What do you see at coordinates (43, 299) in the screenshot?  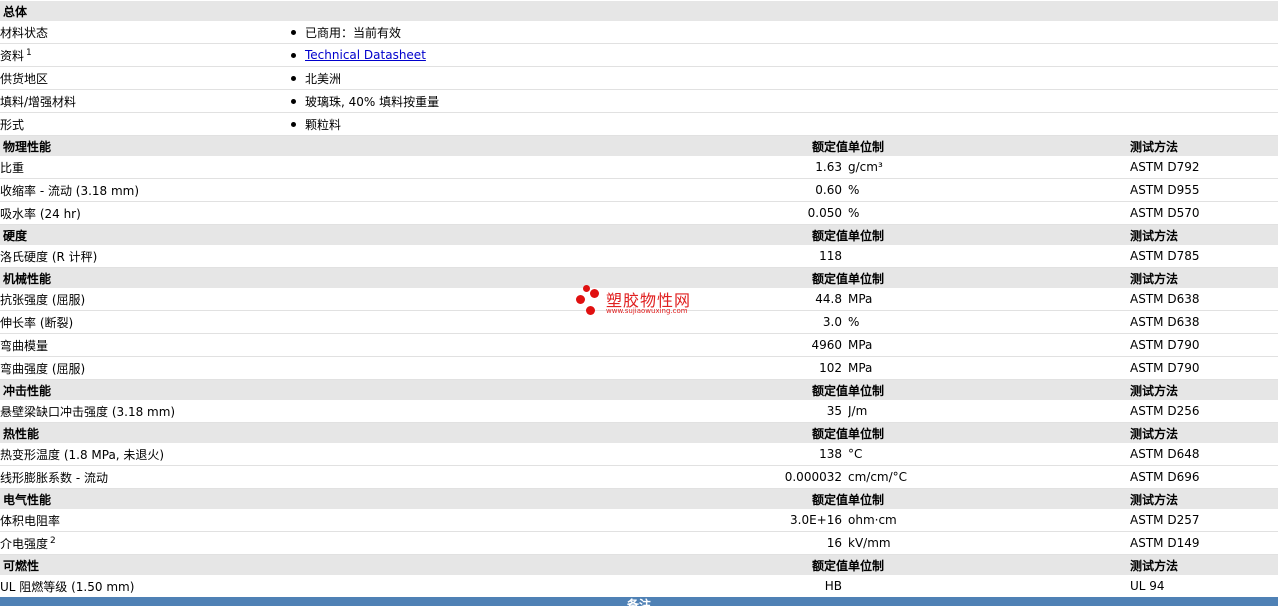 I see `property-label: 抗张强度 (屈服)` at bounding box center [43, 299].